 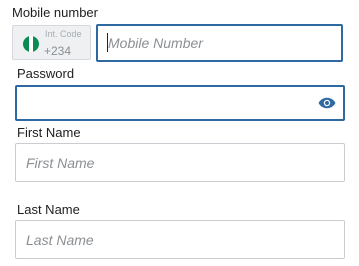 I want to click on last-name-input, so click(x=180, y=239).